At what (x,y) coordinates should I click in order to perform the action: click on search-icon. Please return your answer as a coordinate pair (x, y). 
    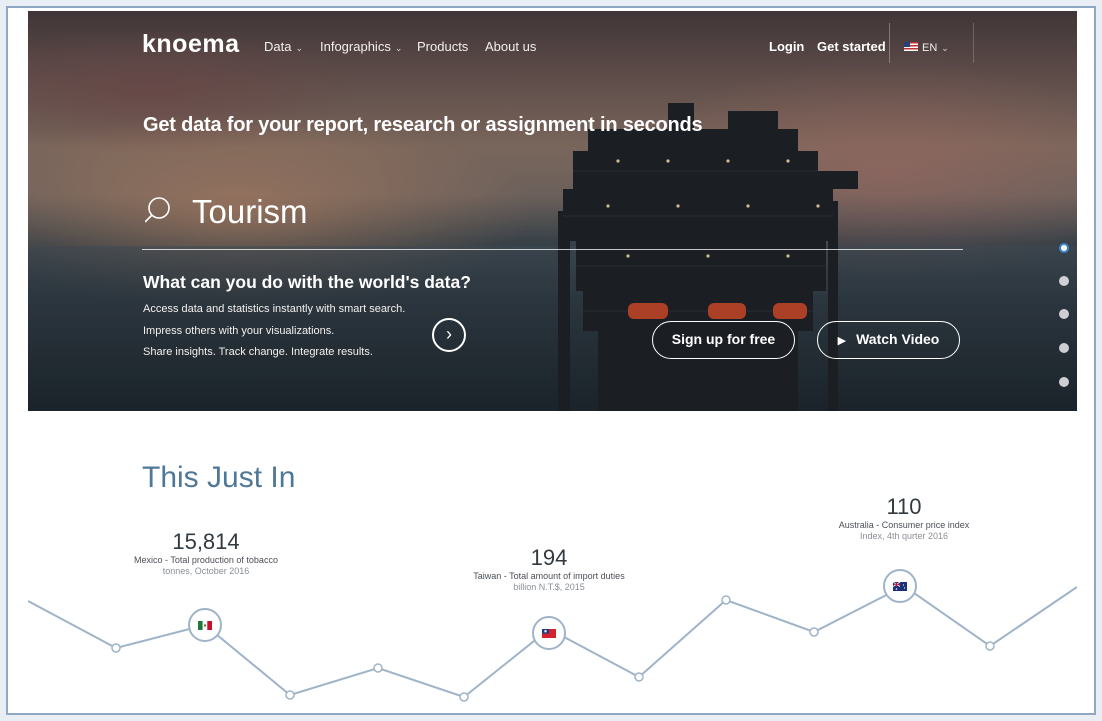
    Looking at the image, I should click on (157, 210).